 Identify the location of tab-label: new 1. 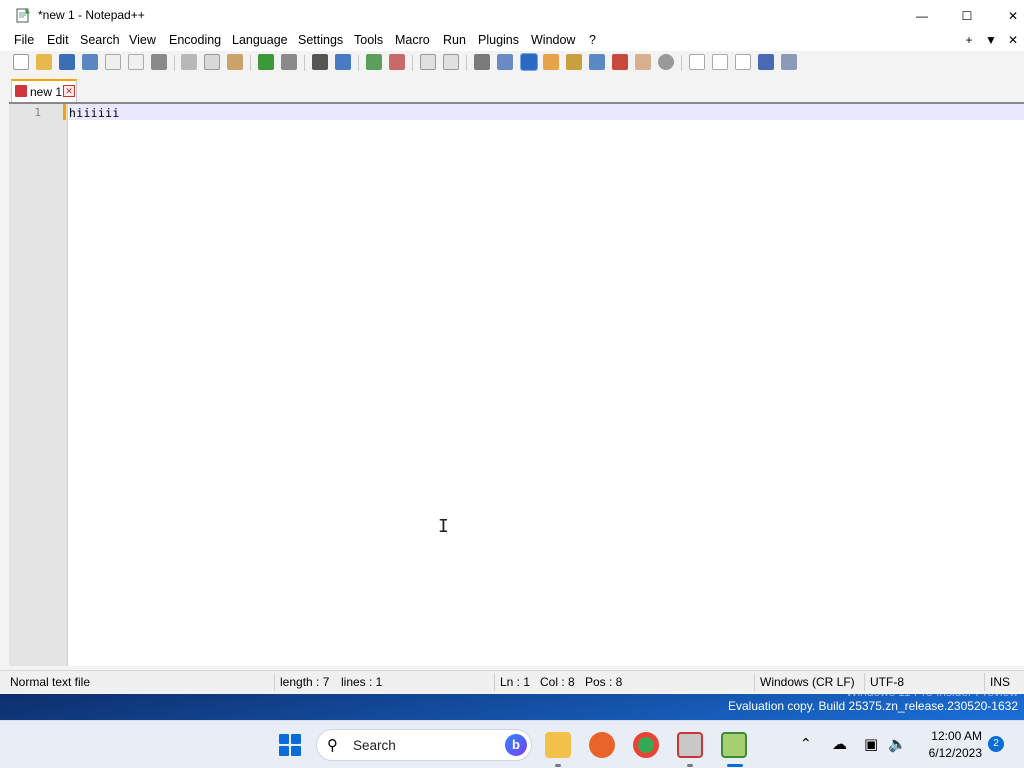
(46, 92).